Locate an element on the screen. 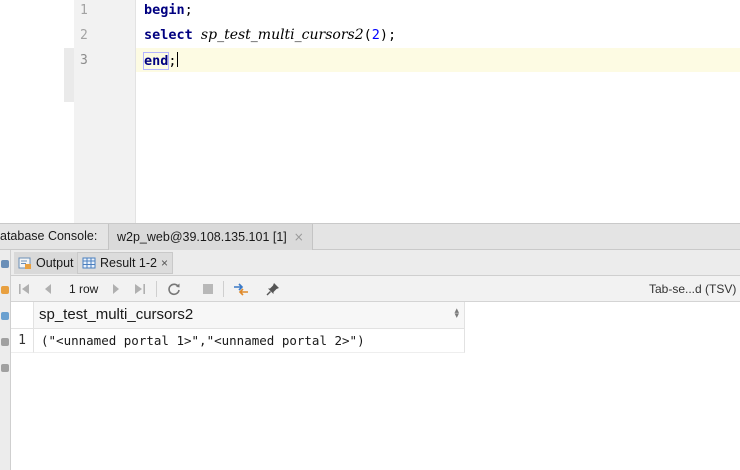  output-icon is located at coordinates (24, 263).